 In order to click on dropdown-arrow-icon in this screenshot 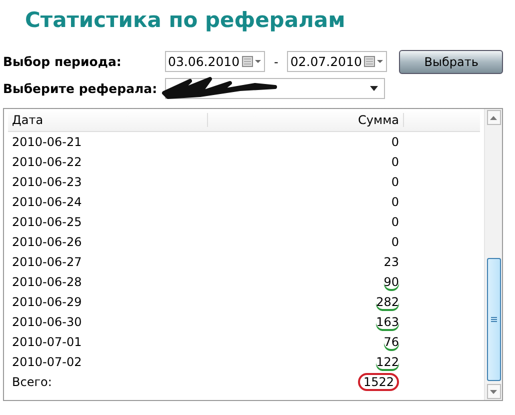, I will do `click(374, 88)`.